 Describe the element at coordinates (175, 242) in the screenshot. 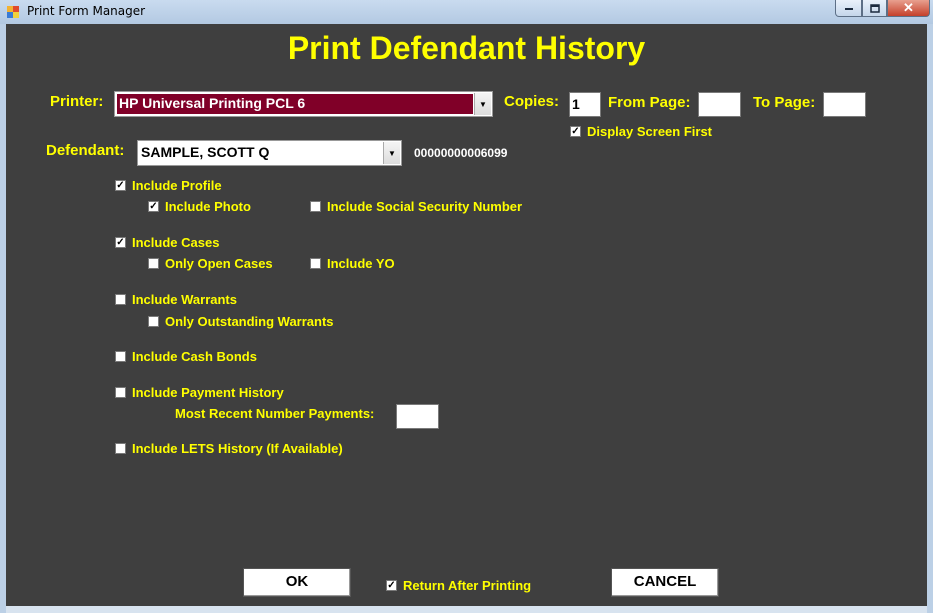

I see `include-cases-label: Include Cases` at that location.